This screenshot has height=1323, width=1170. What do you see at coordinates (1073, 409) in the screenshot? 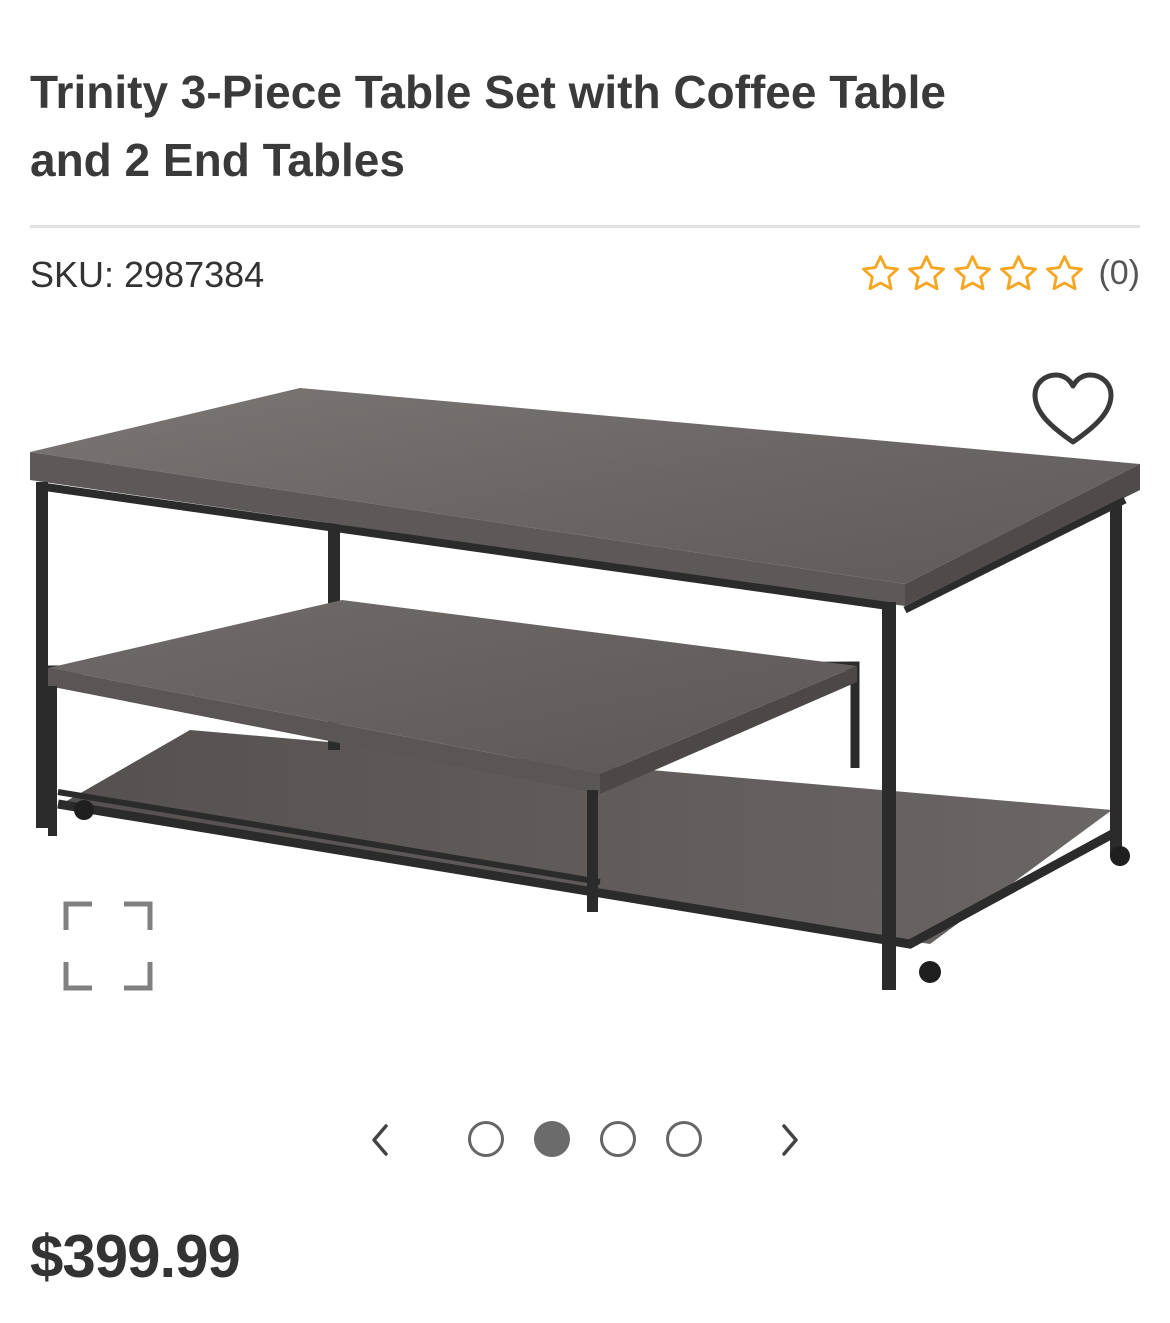
I see `favorite-heart-icon` at bounding box center [1073, 409].